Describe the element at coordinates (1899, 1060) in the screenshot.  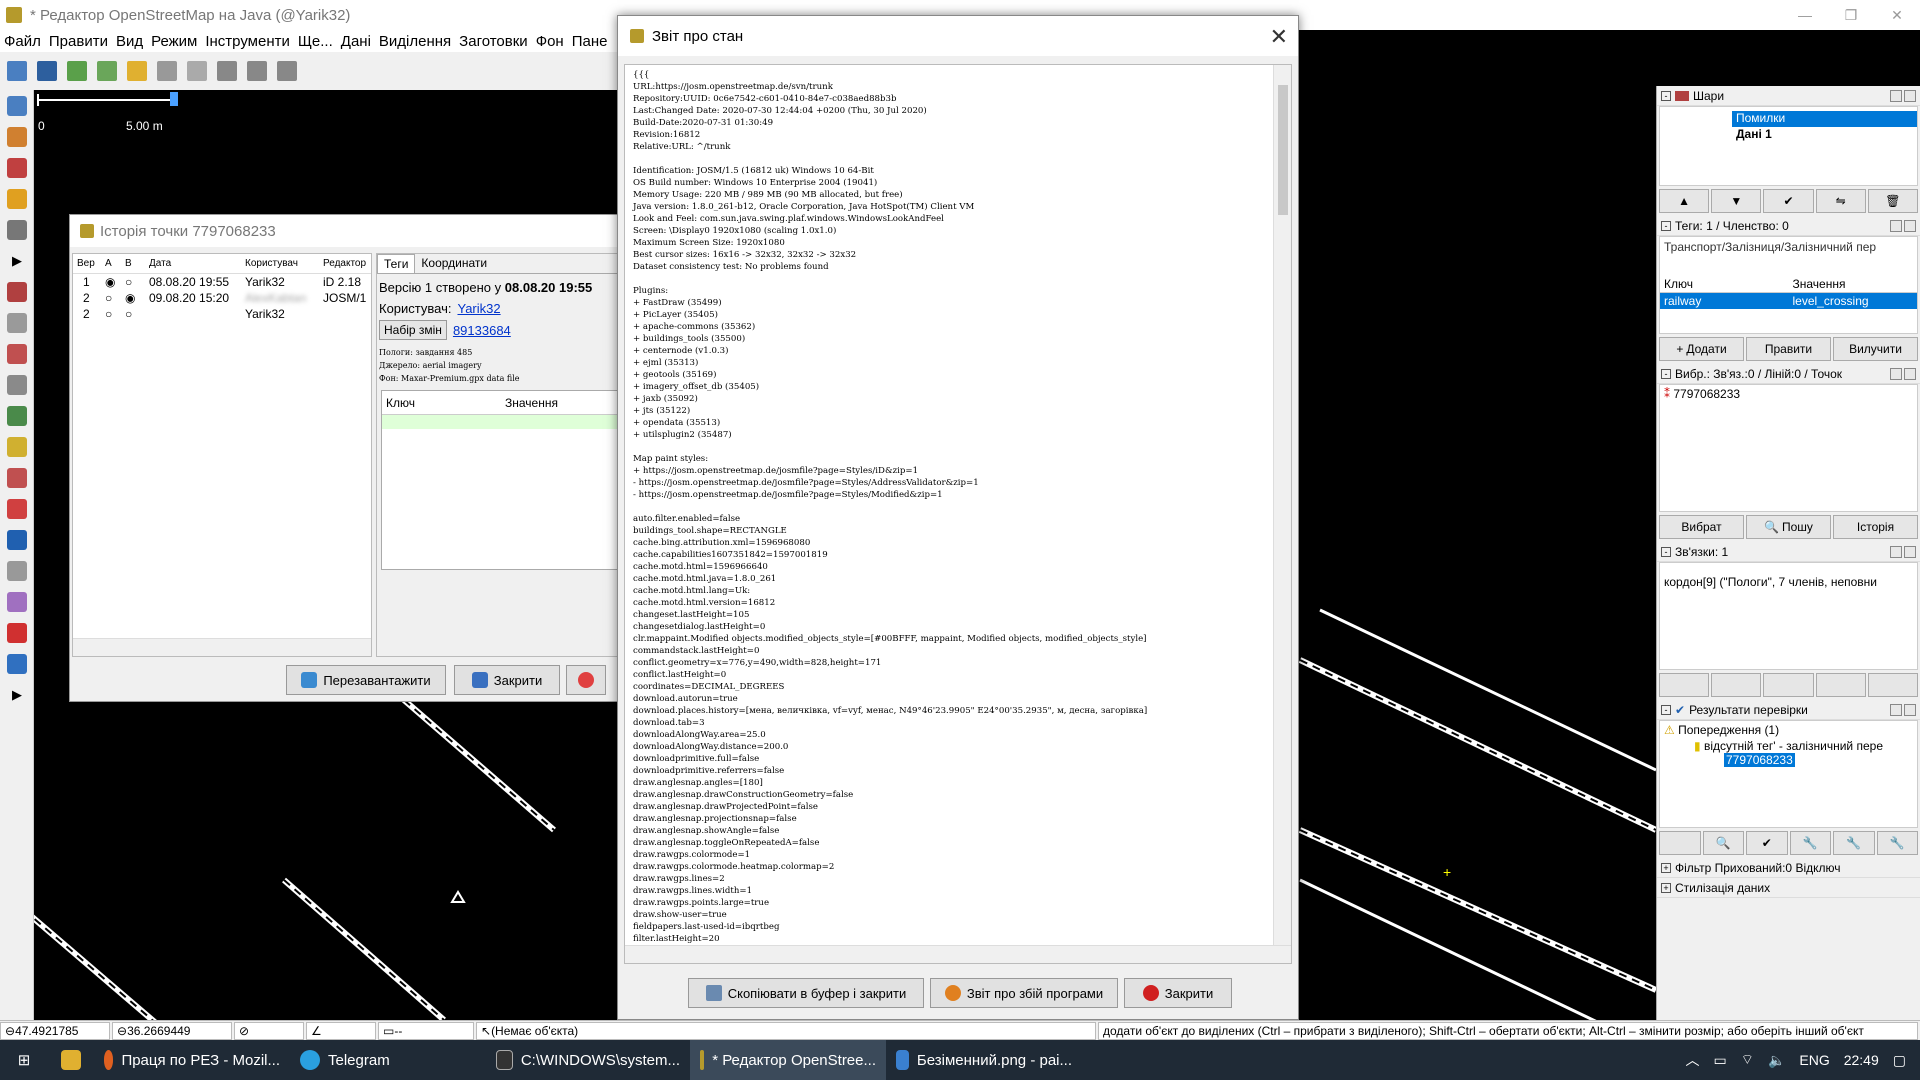
I see `notifications-icon: ▢` at that location.